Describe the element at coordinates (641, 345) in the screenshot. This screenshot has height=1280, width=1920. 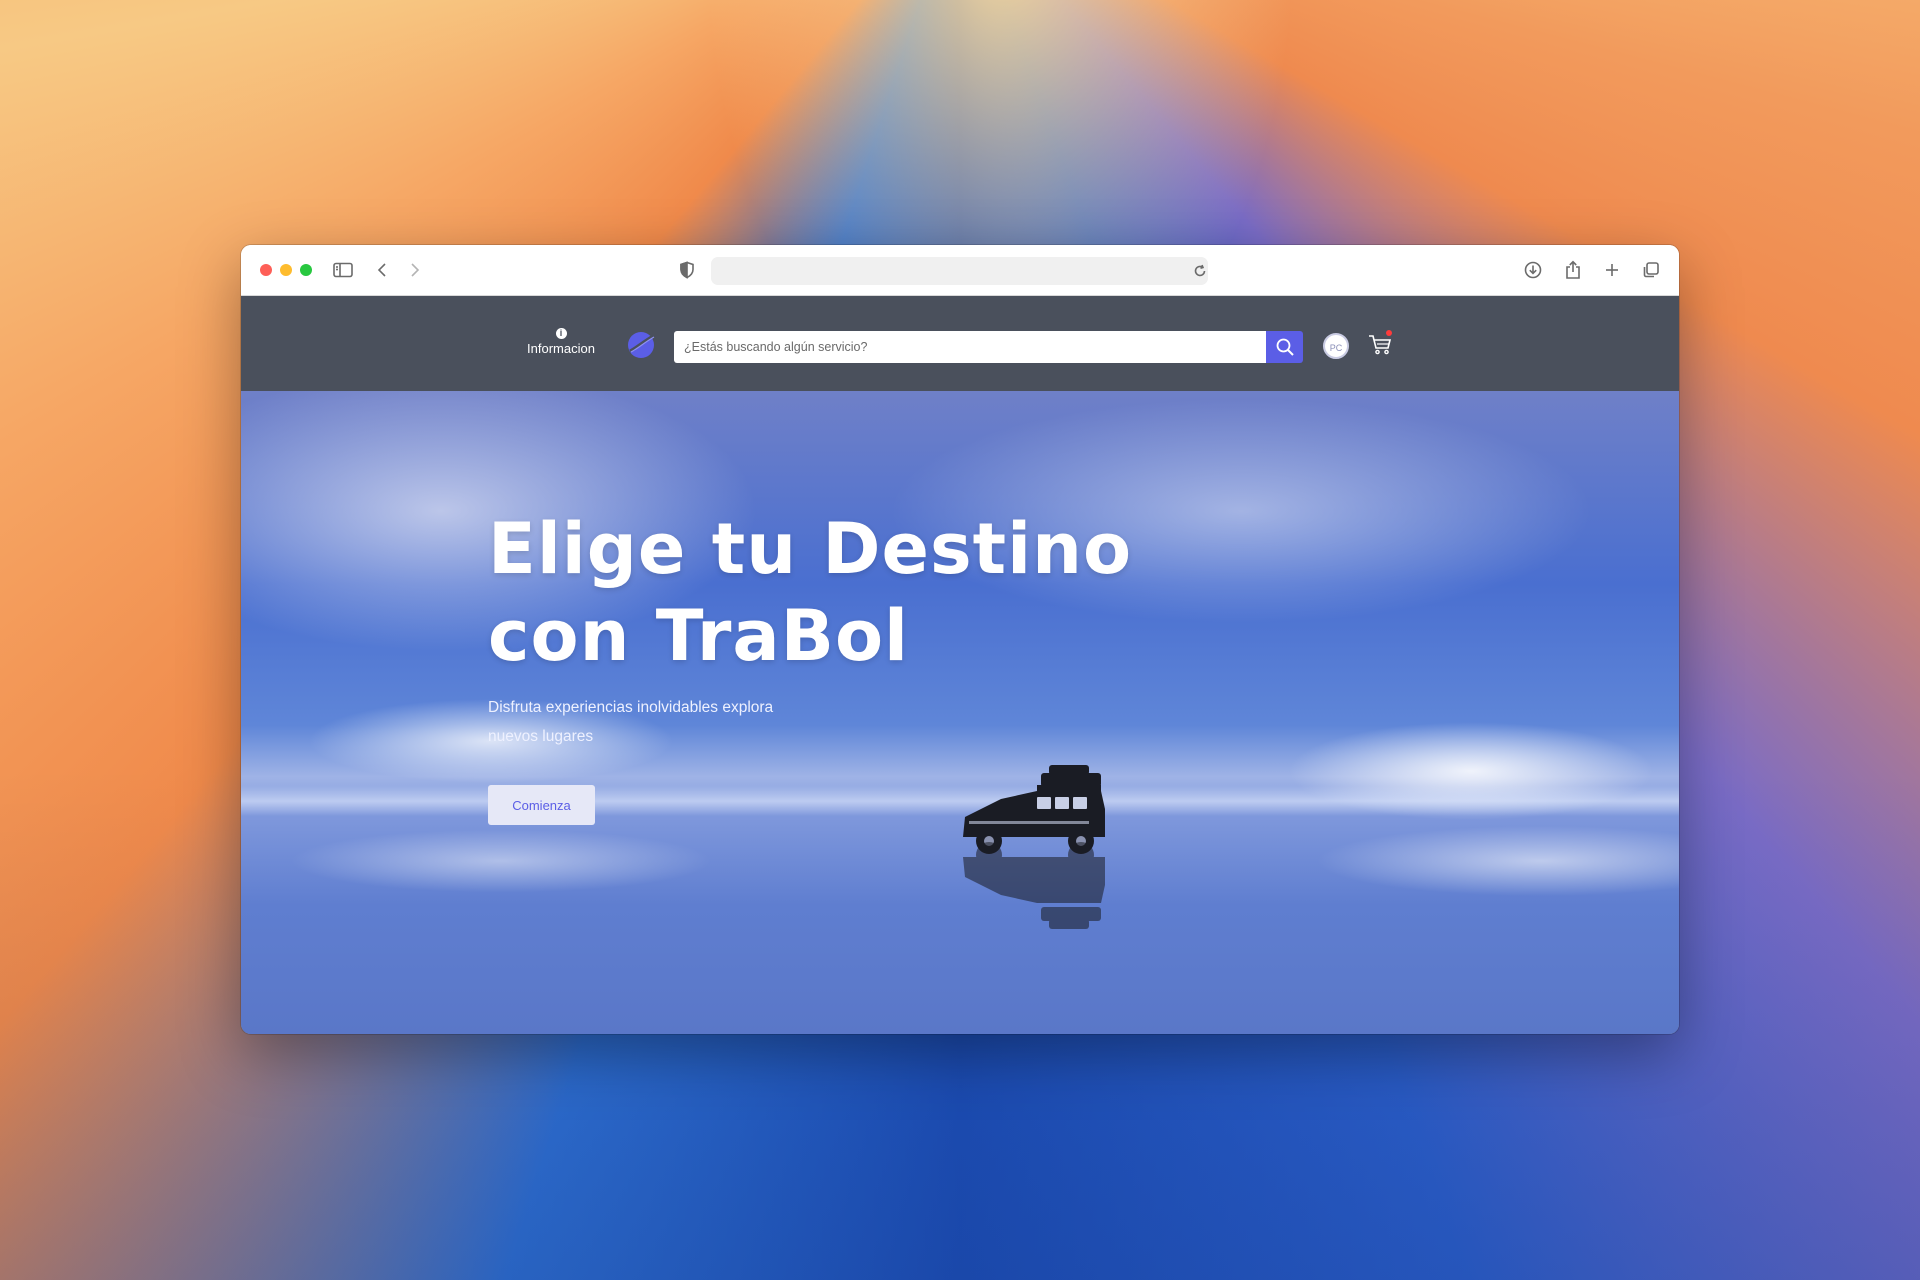
I see `logo-icon` at that location.